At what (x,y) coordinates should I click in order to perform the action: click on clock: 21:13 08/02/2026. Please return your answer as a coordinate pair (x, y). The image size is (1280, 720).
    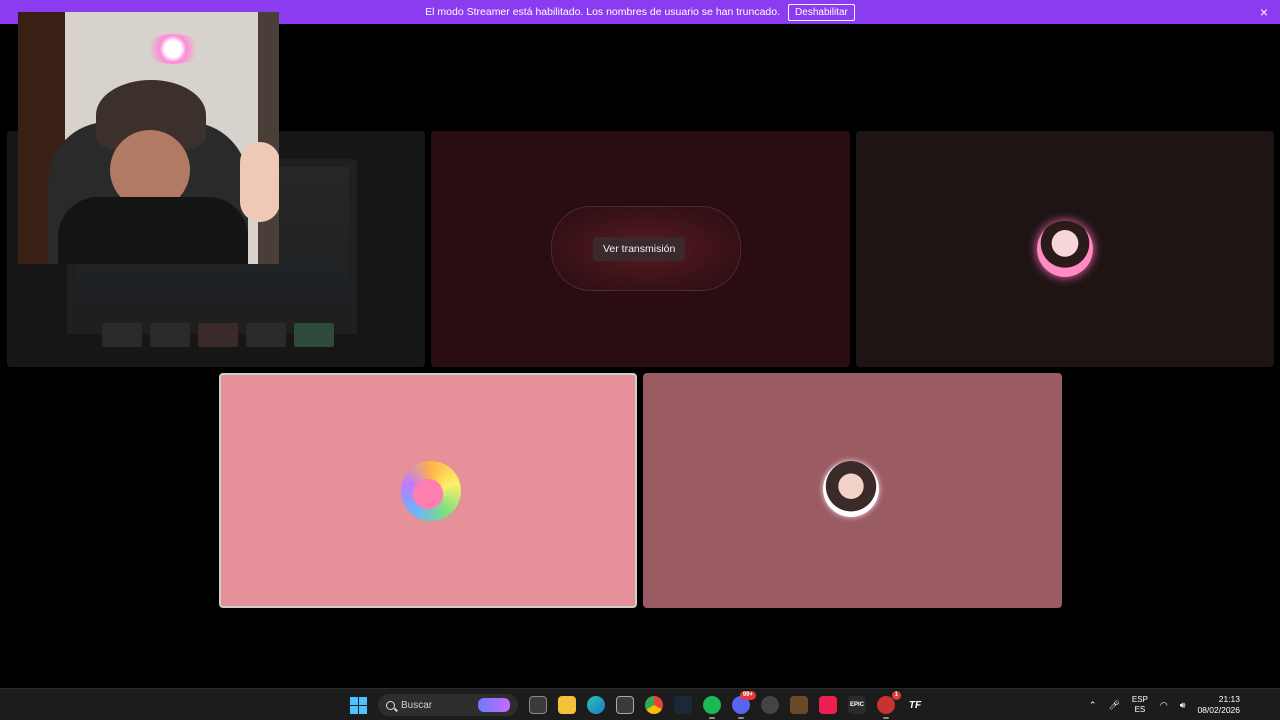
    Looking at the image, I should click on (1218, 705).